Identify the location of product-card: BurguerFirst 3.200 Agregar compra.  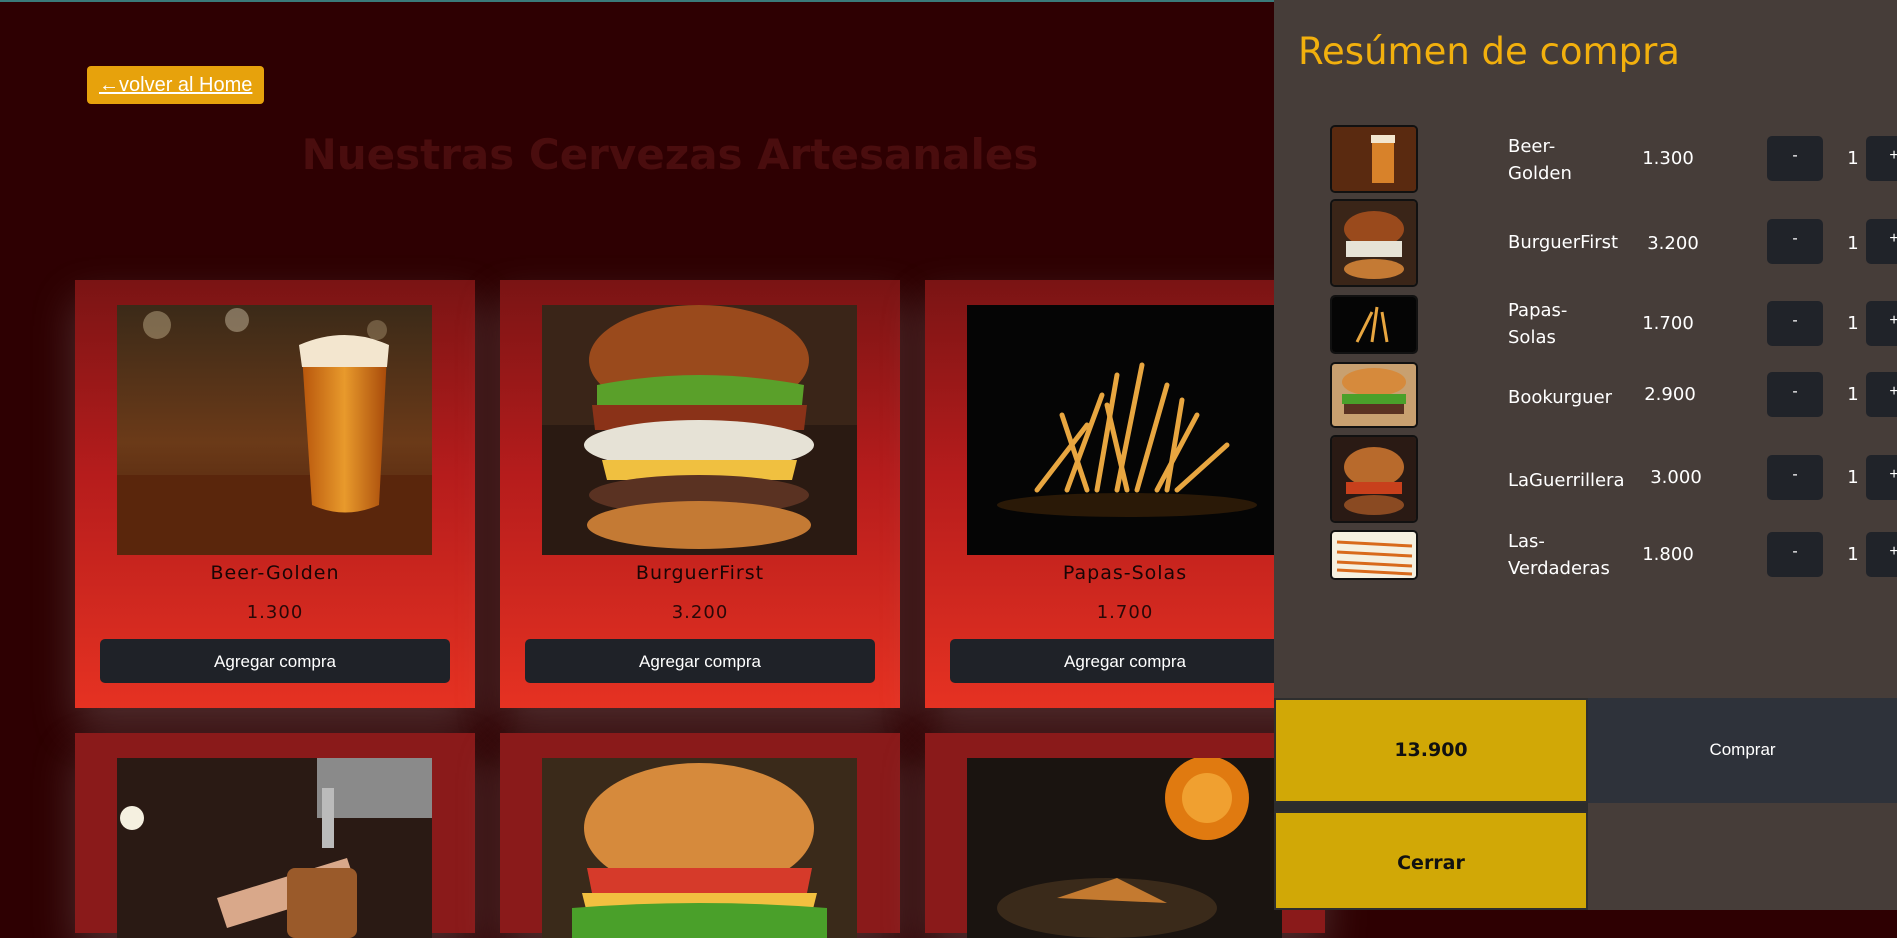
(700, 494).